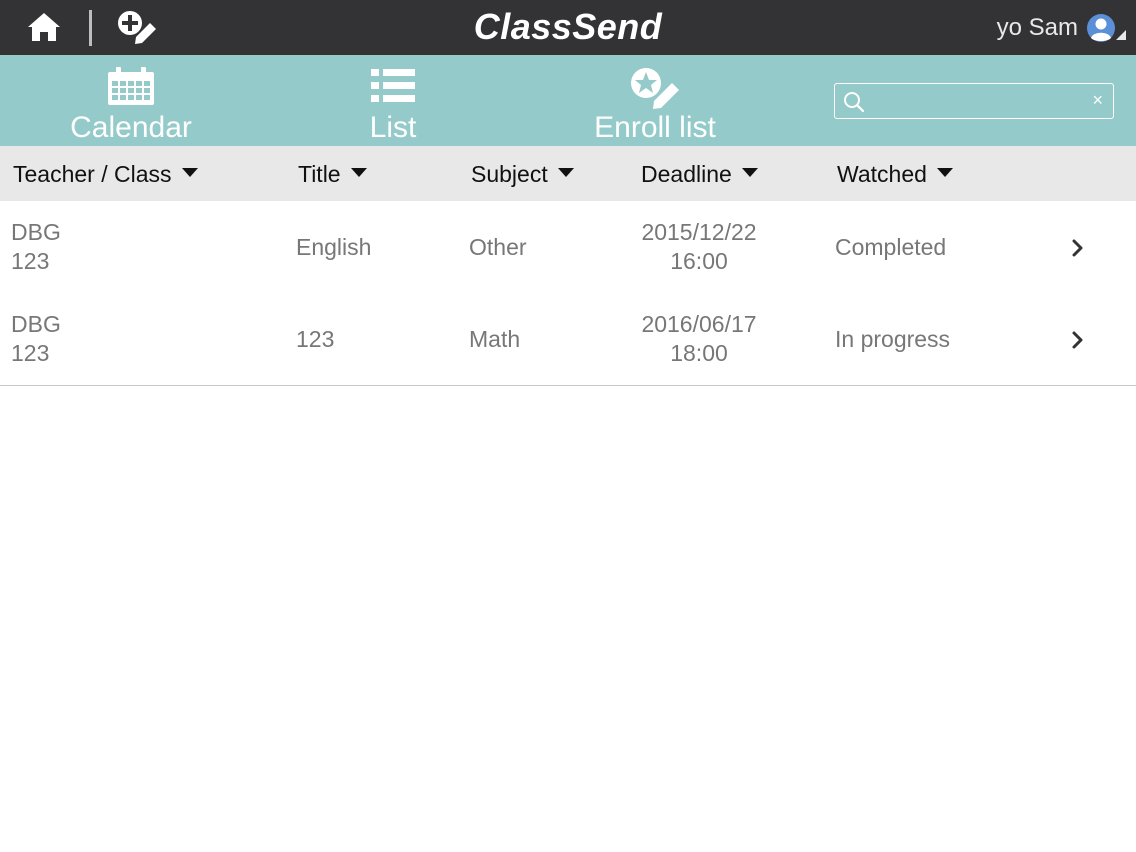 This screenshot has height=852, width=1136. I want to click on nav-label-enroll-list: Enroll list, so click(655, 127).